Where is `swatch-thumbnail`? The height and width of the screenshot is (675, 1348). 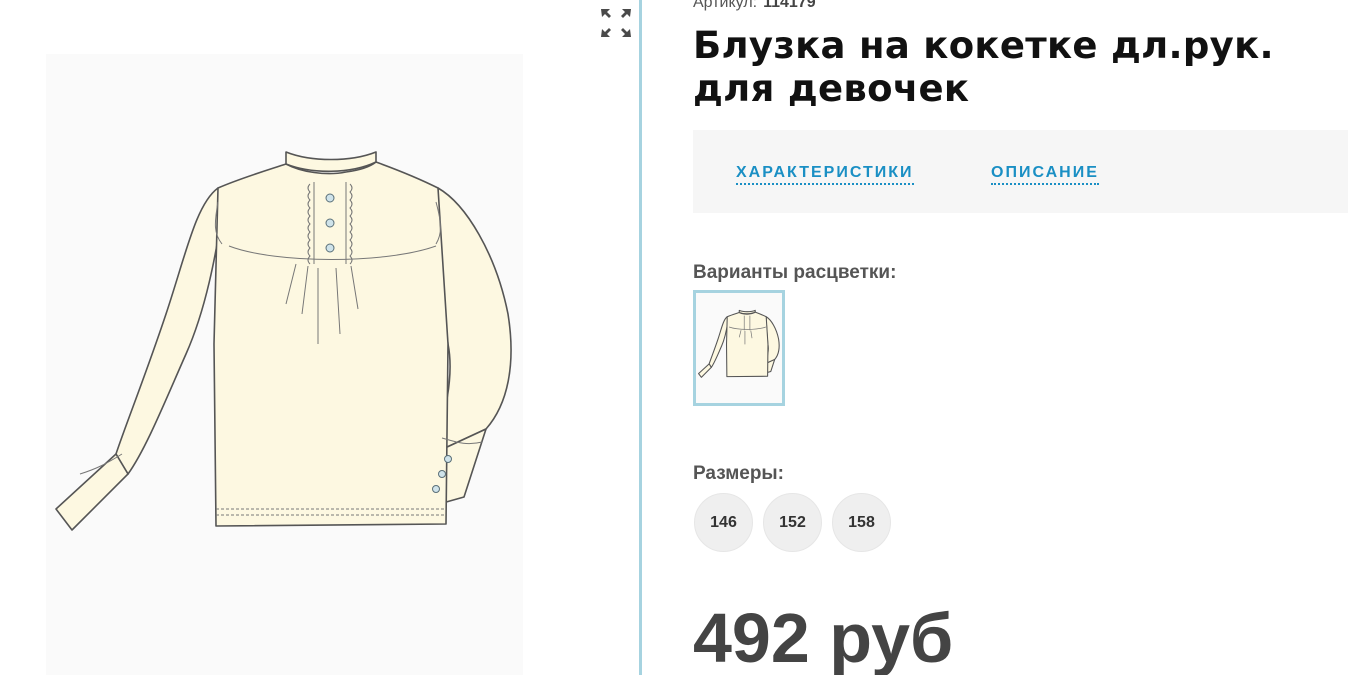 swatch-thumbnail is located at coordinates (738, 343).